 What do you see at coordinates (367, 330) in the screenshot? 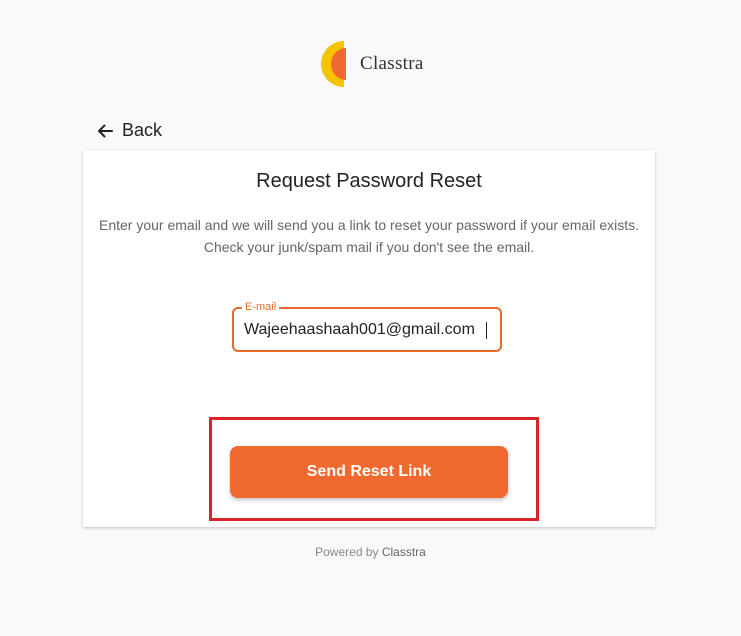
I see `email-input` at bounding box center [367, 330].